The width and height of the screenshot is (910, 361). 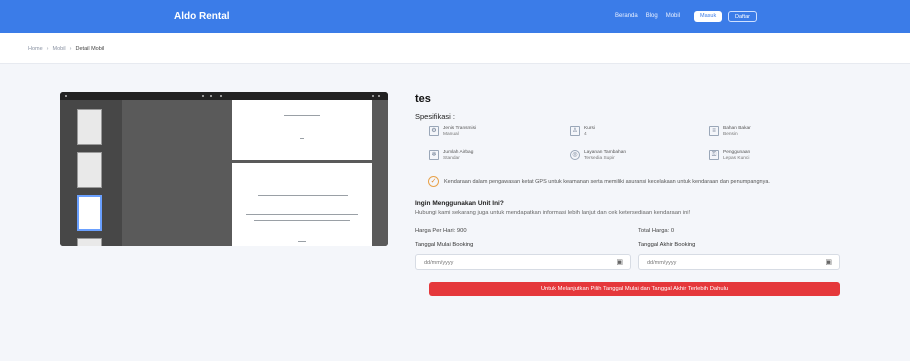 What do you see at coordinates (673, 16) in the screenshot?
I see `nav-link-cars: Mobil` at bounding box center [673, 16].